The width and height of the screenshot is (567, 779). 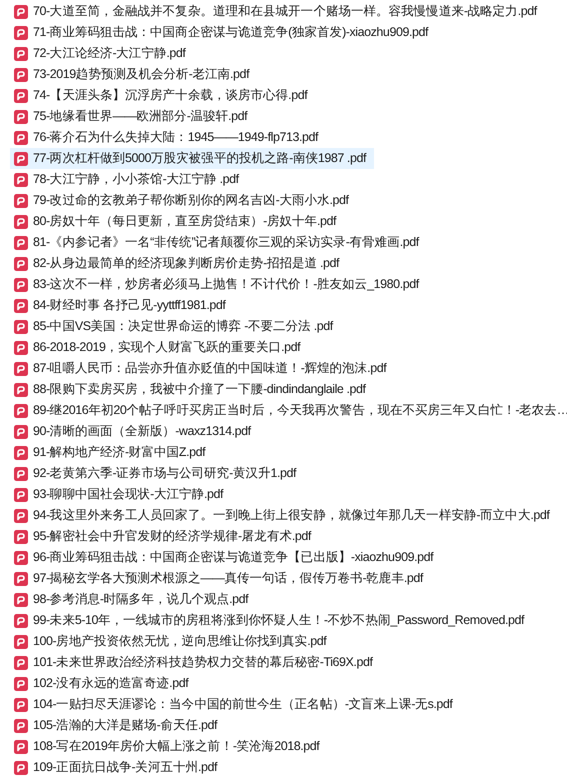 What do you see at coordinates (168, 137) in the screenshot?
I see `file-item: 76-蒋介石为什么失掉大陆：1945——1949-flp713.pdf` at bounding box center [168, 137].